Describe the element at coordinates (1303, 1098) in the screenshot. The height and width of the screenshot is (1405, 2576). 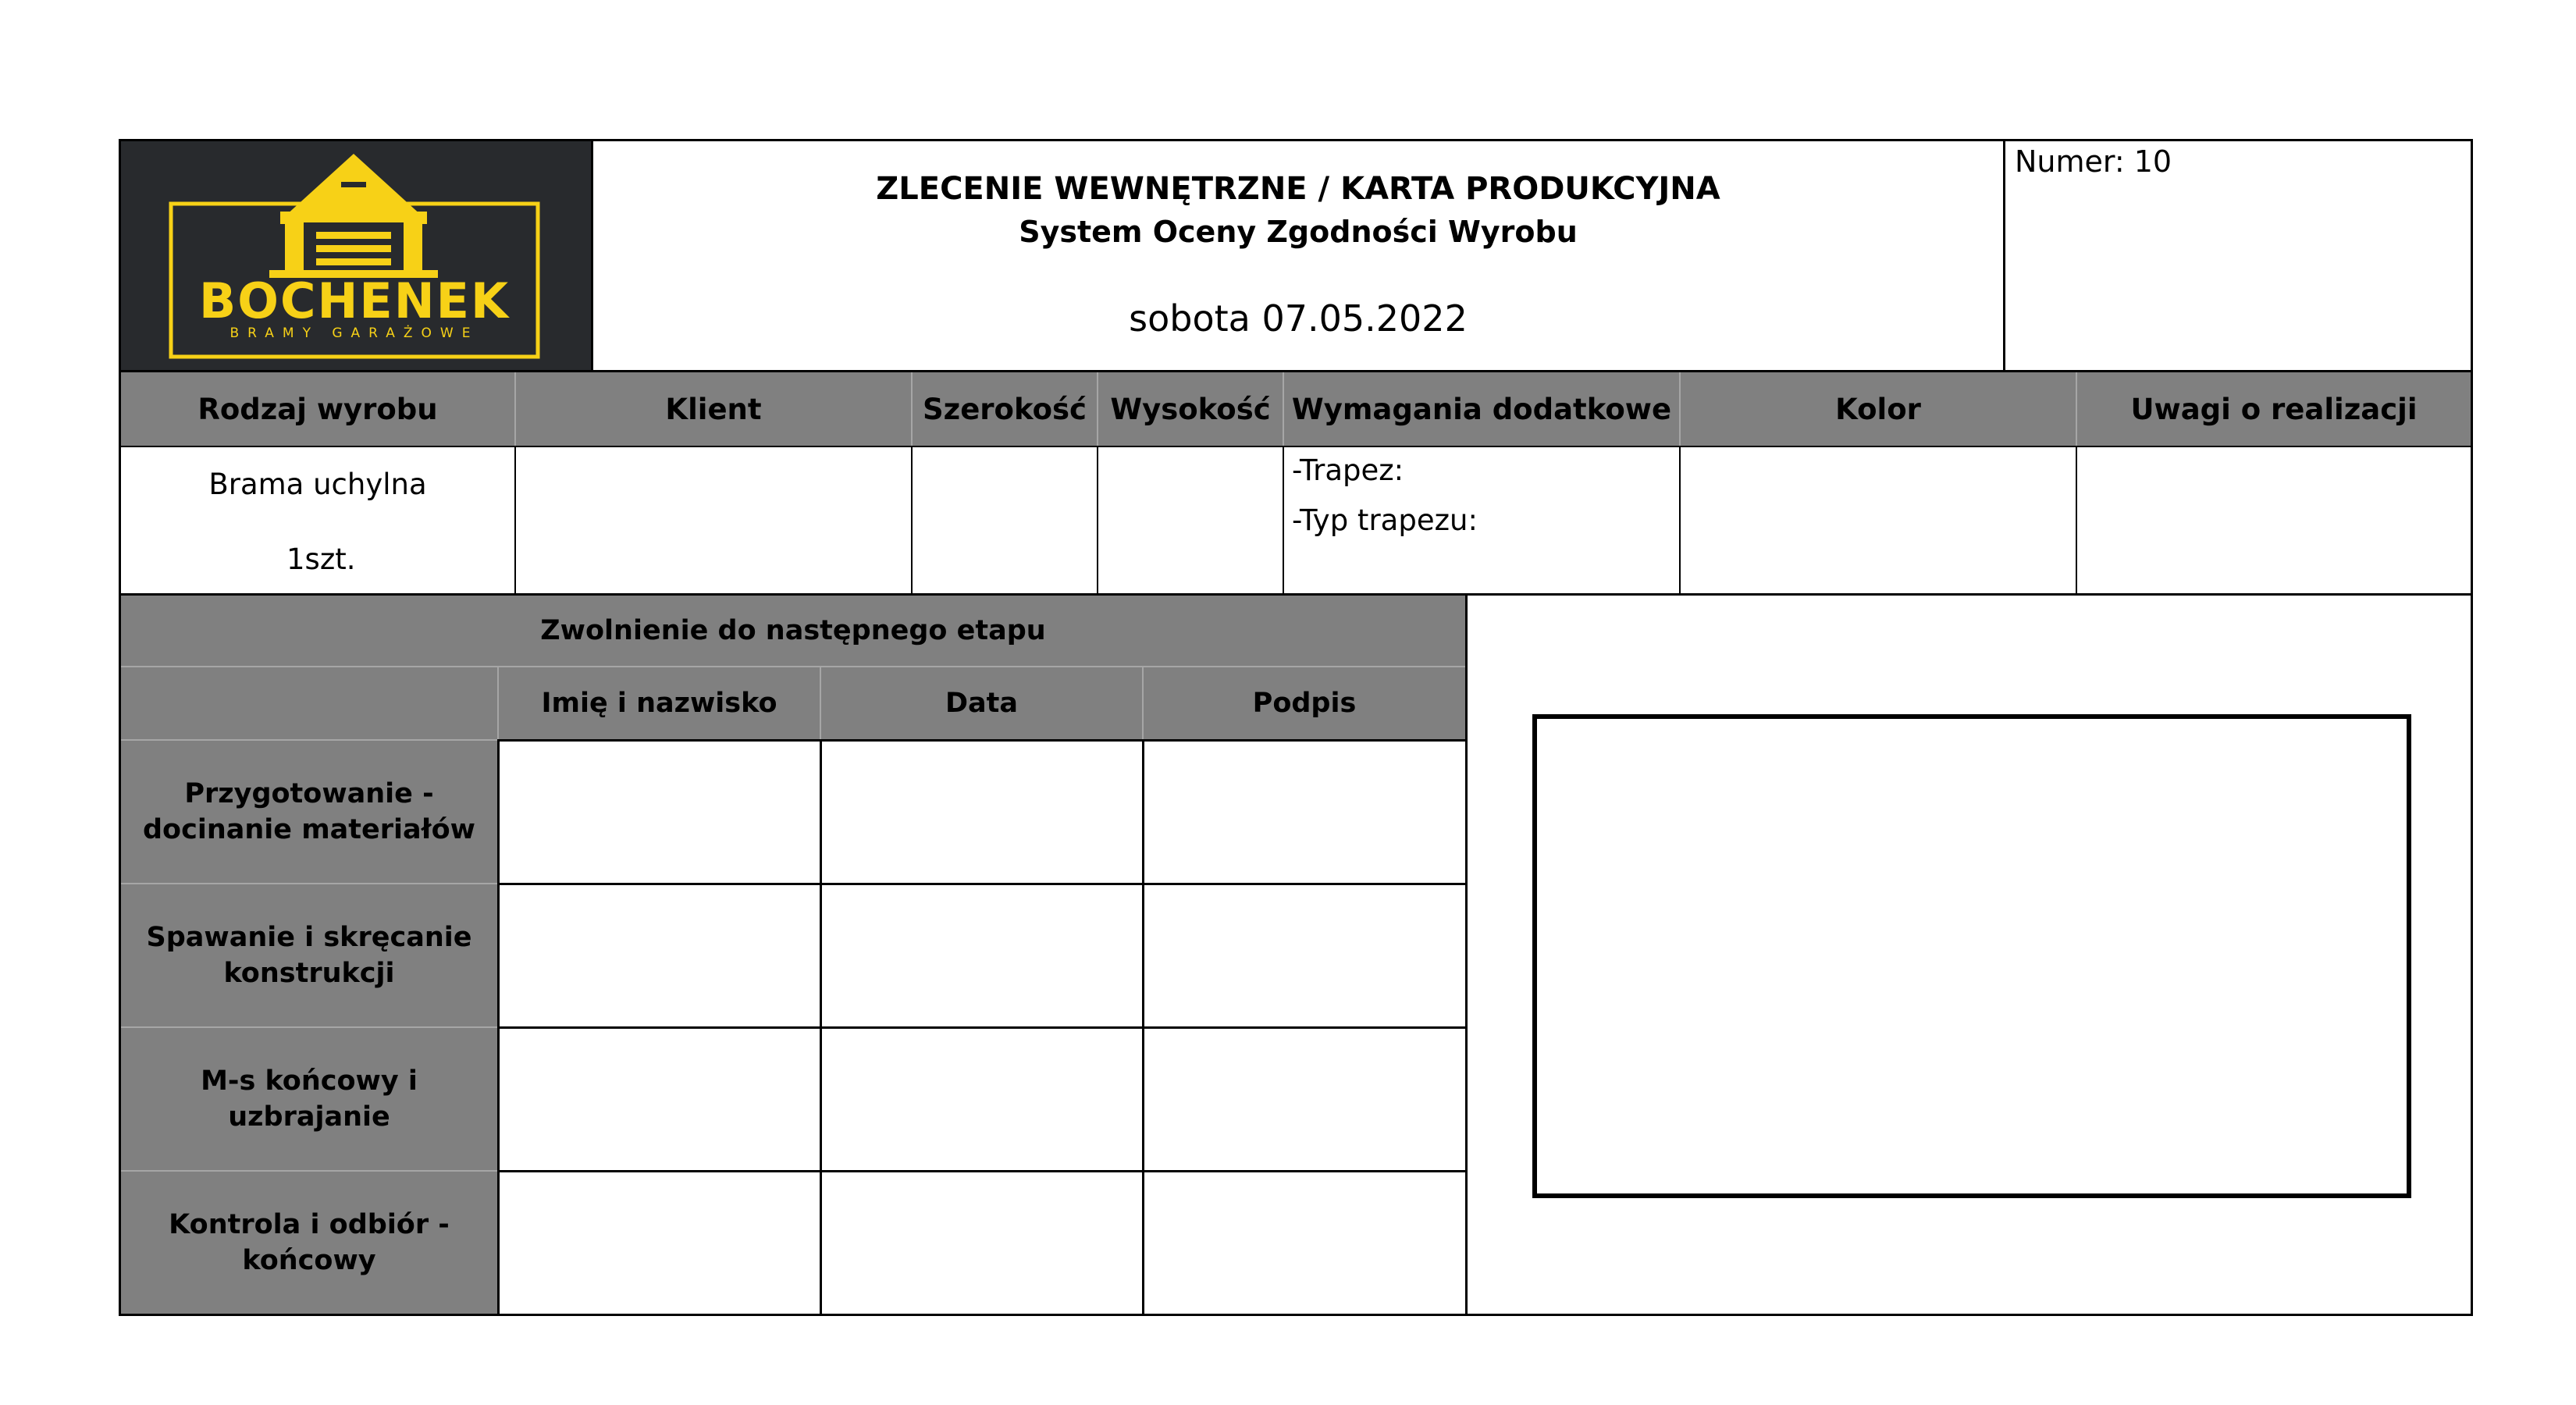
I see `cell-assembly-signature` at that location.